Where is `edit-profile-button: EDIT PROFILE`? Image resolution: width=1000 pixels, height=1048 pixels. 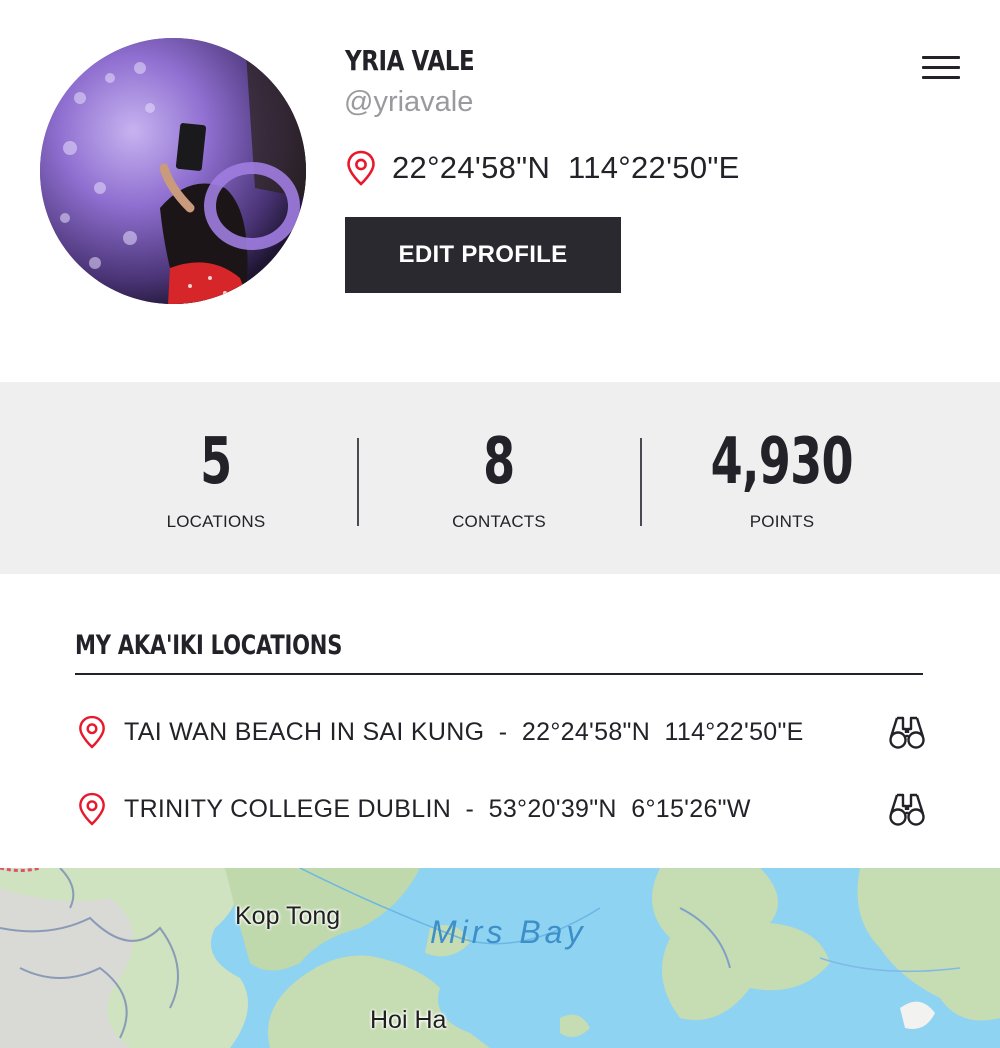 edit-profile-button: EDIT PROFILE is located at coordinates (483, 255).